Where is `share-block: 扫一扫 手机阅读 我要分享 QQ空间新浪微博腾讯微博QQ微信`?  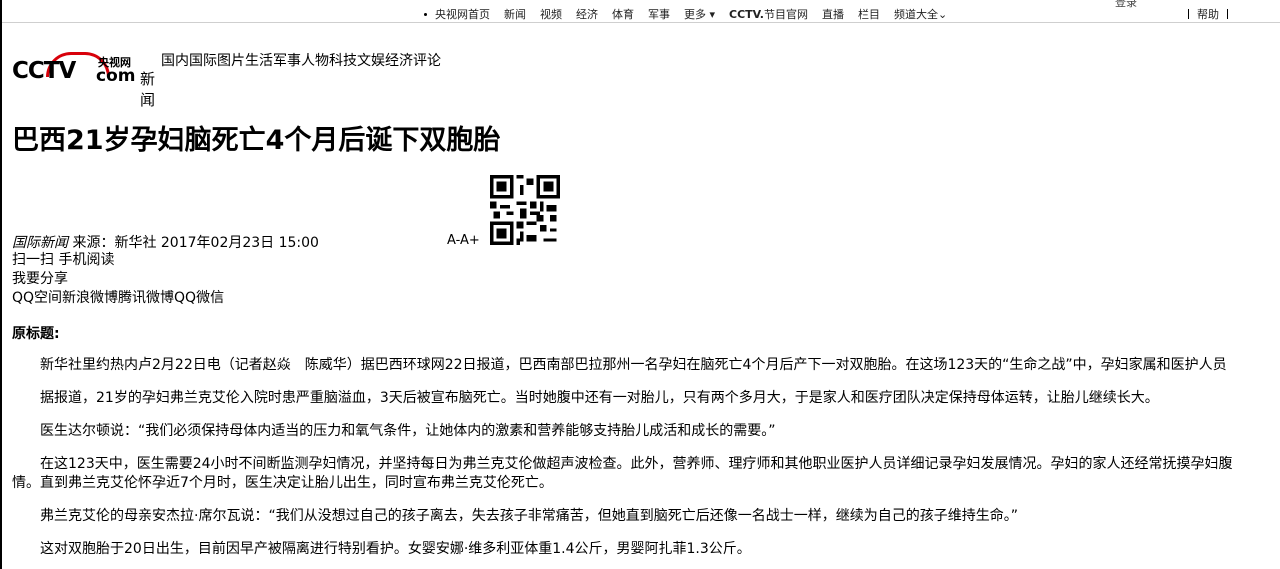
share-block: 扫一扫 手机阅读 我要分享 QQ空间新浪微博腾讯微博QQ微信 is located at coordinates (118, 279).